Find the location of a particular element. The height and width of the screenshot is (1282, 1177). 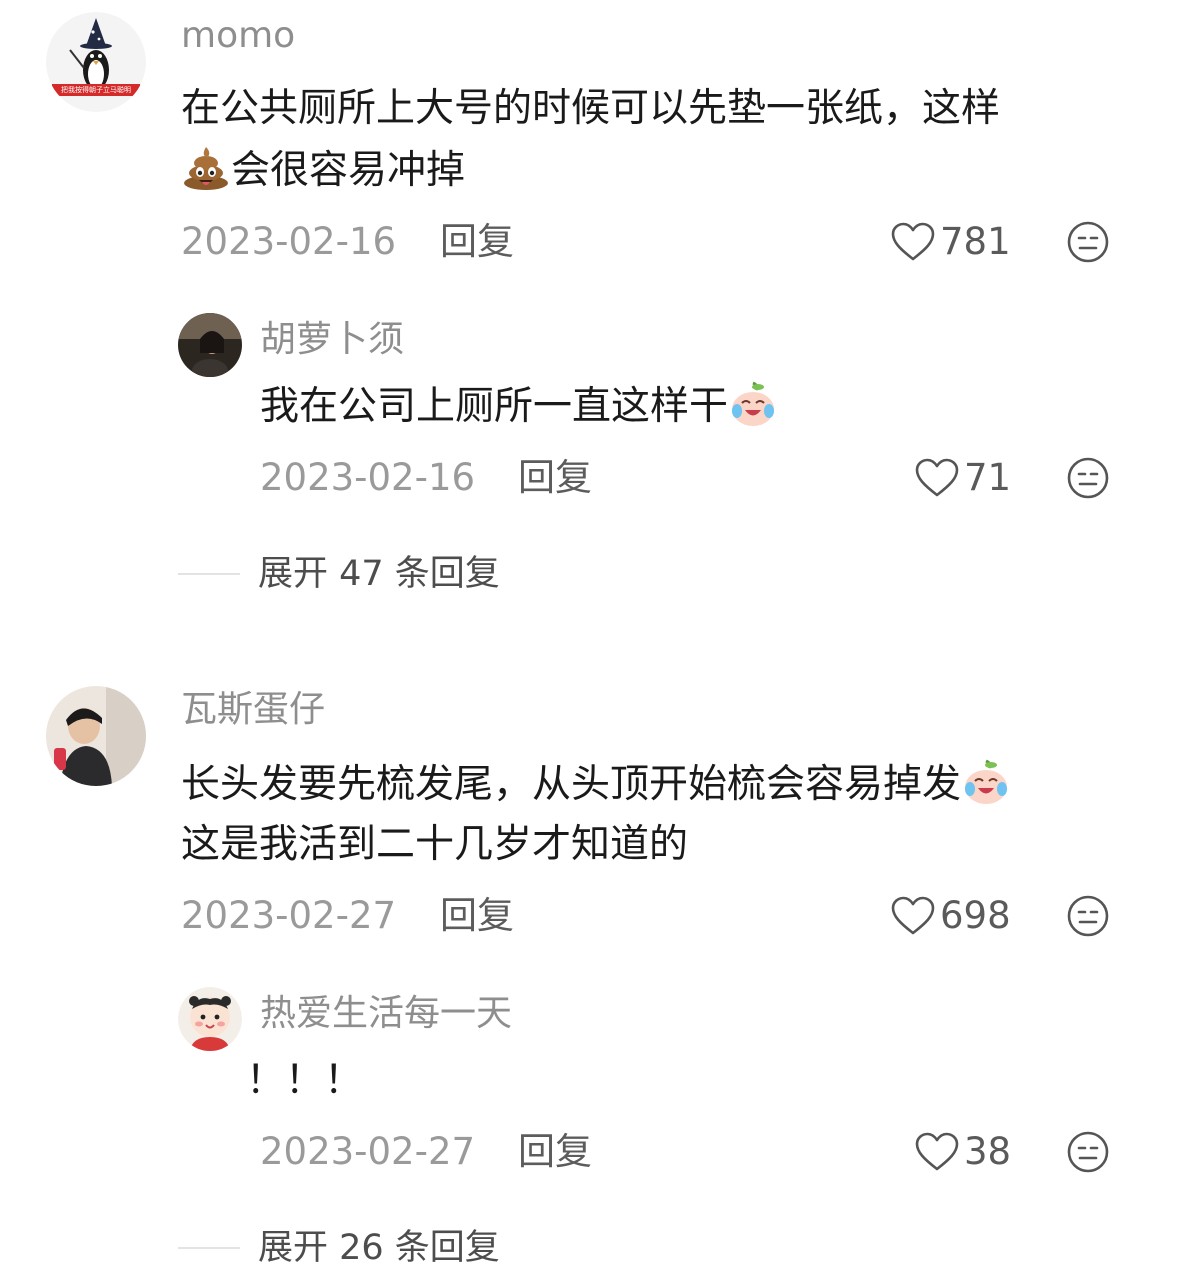

comment-text-line-2: 这是我活到二十几岁才知道的 is located at coordinates (435, 844).